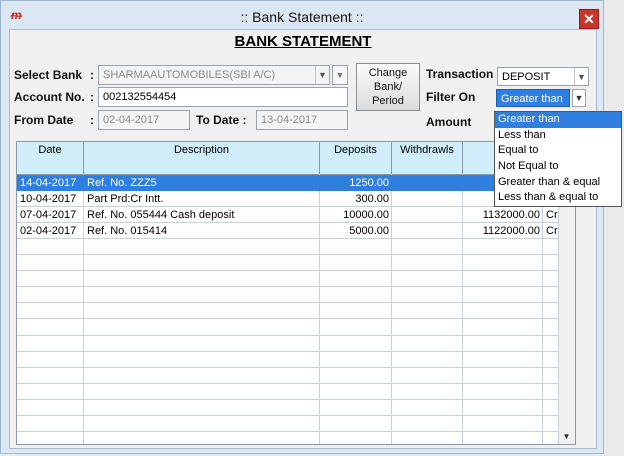 This screenshot has height=456, width=624. Describe the element at coordinates (49, 97) in the screenshot. I see `account-no-label: Account No.` at that location.